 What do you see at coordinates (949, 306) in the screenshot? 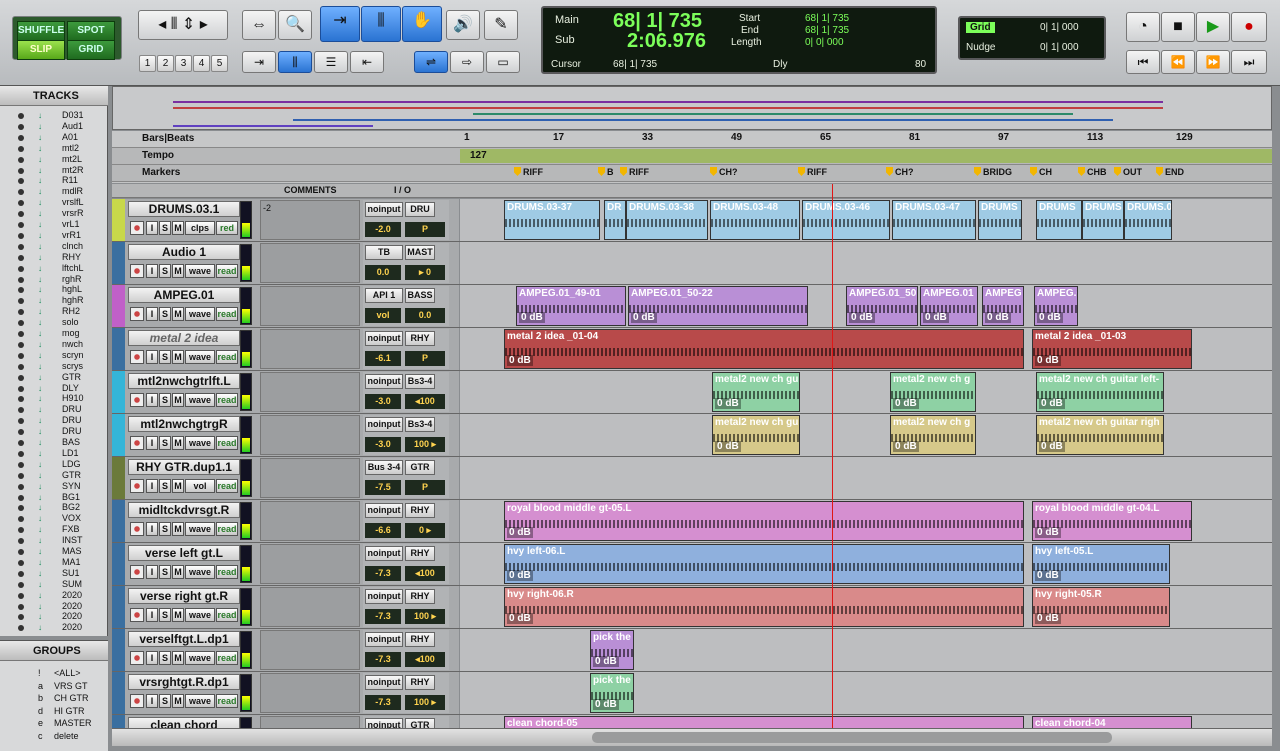
I see `audio-clip: AMPEG.01 0 dB` at bounding box center [949, 306].